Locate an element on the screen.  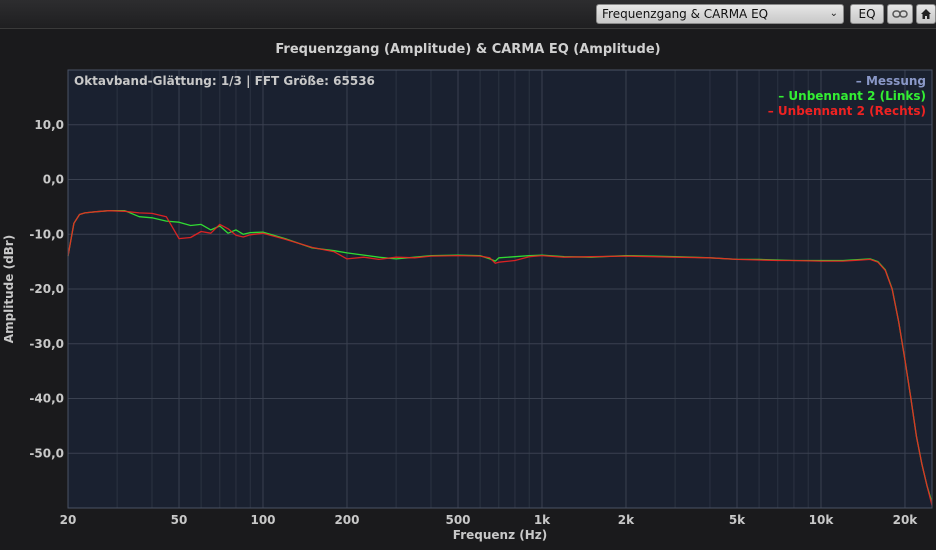
y-tick-label: 0,0 is located at coordinates (53, 180).